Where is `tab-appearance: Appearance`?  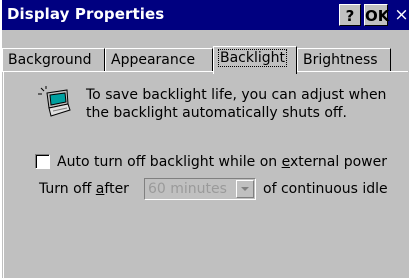
tab-appearance: Appearance is located at coordinates (159, 60).